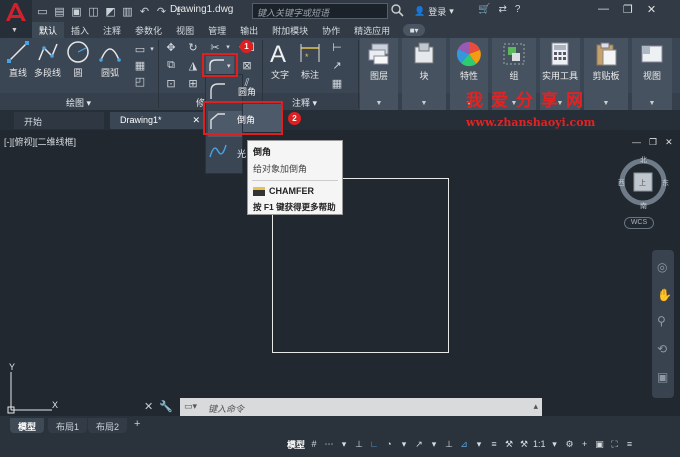 The image size is (680, 457). Describe the element at coordinates (662, 377) in the screenshot. I see `showmotion-icon: ▣` at that location.